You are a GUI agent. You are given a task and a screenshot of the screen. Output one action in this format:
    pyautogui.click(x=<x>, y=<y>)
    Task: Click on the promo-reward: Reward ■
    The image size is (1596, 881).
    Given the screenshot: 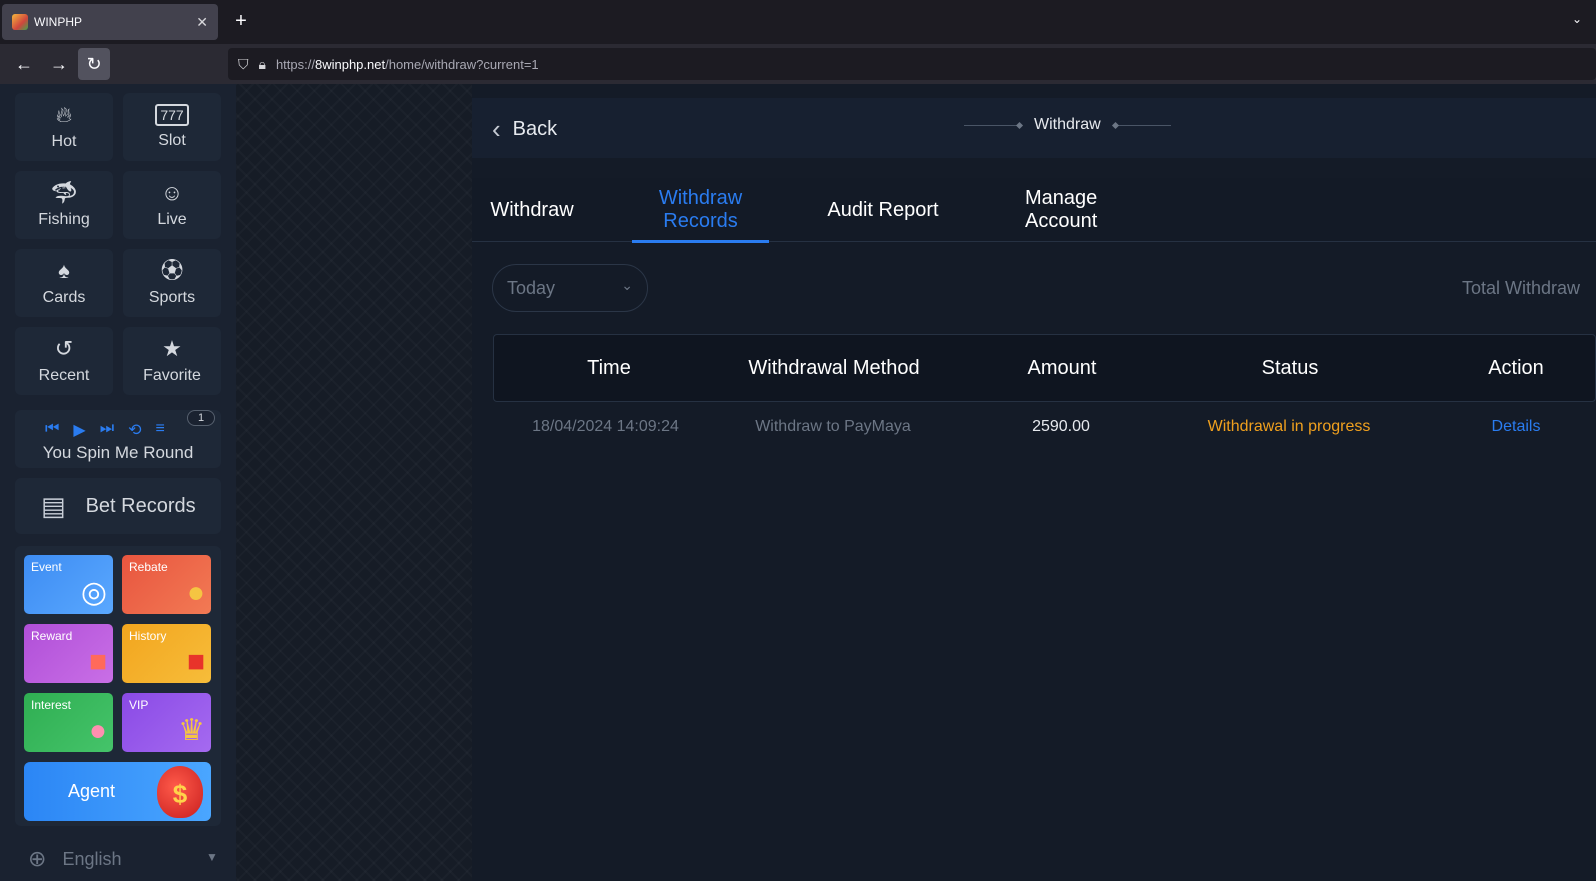 What is the action you would take?
    pyautogui.click(x=68, y=653)
    